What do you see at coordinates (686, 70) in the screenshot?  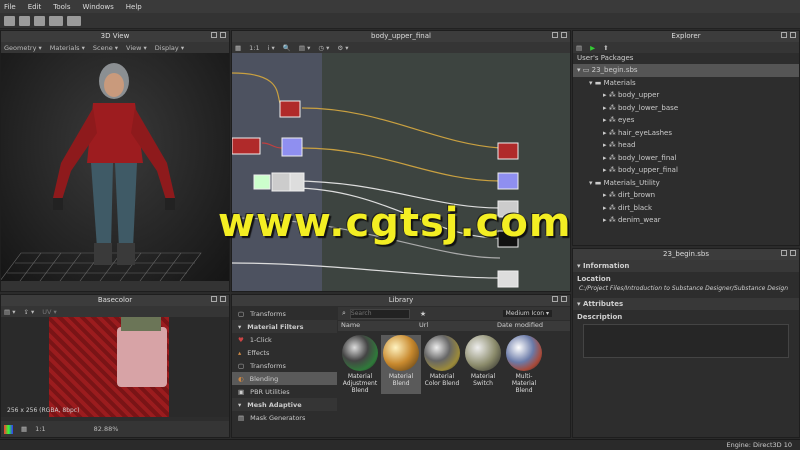 I see `package-row: ▾ ▭ 23_begin.sbs` at bounding box center [686, 70].